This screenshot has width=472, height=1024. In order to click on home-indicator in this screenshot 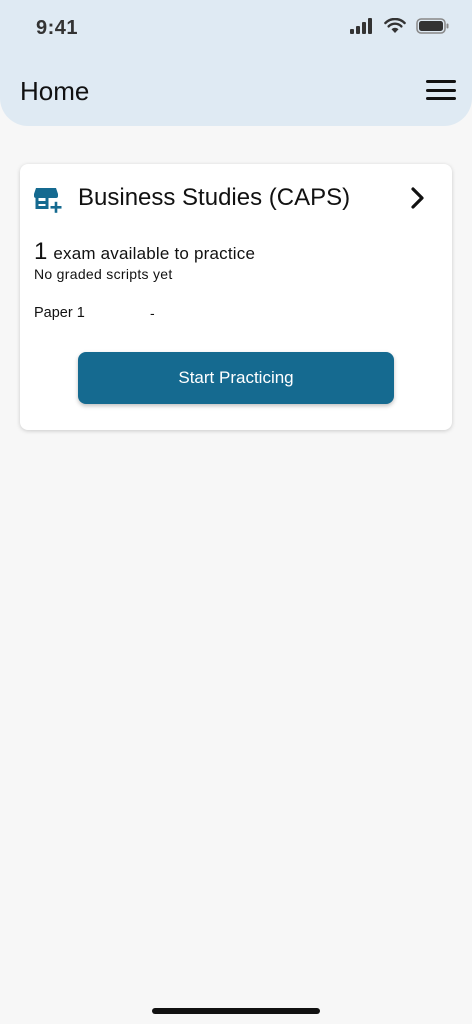, I will do `click(236, 1011)`.